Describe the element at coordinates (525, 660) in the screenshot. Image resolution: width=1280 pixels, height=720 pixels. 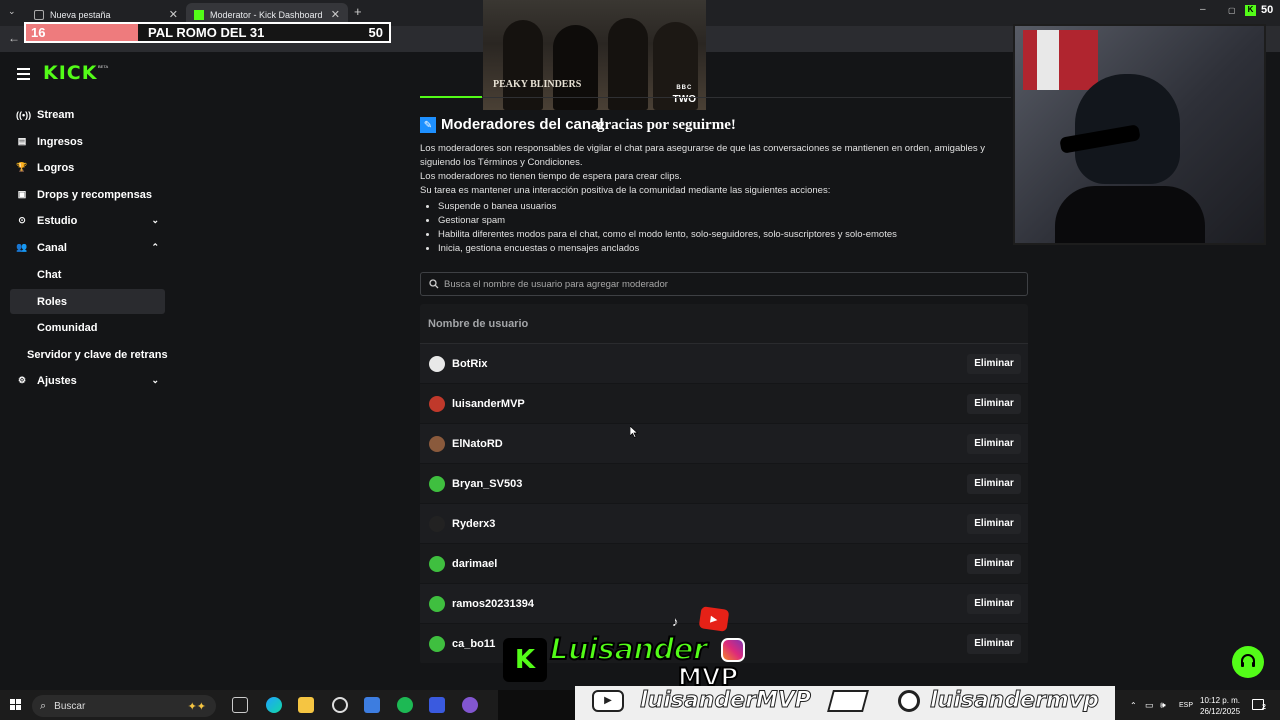
I see `brand-kick-logo: K` at that location.